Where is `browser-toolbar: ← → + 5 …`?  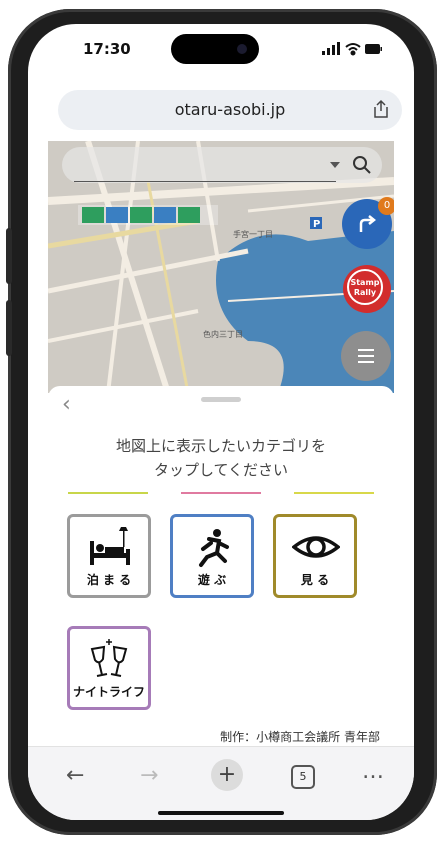
browser-toolbar: ← → + 5 … is located at coordinates (221, 783).